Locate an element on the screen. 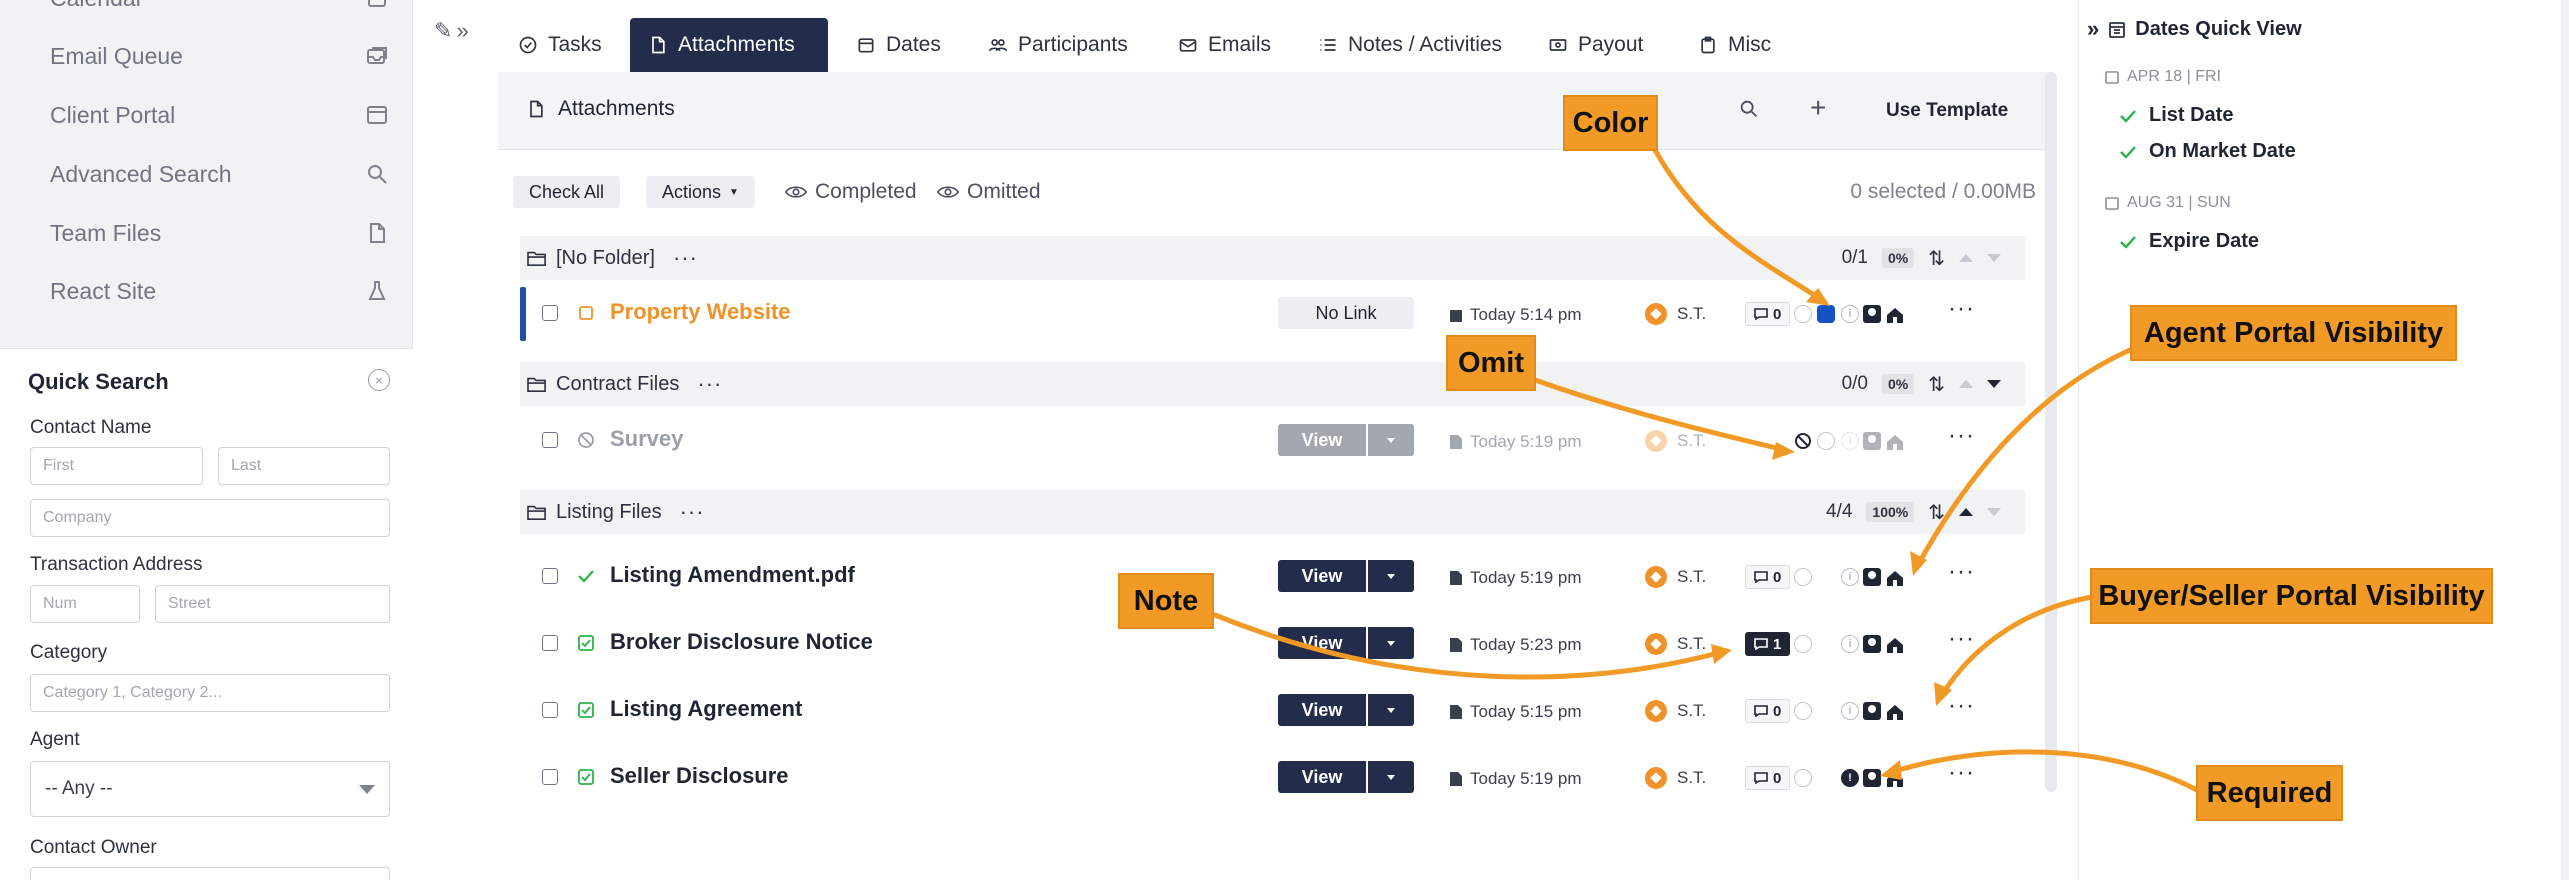  collapse-panel-icon: » is located at coordinates (2093, 29).